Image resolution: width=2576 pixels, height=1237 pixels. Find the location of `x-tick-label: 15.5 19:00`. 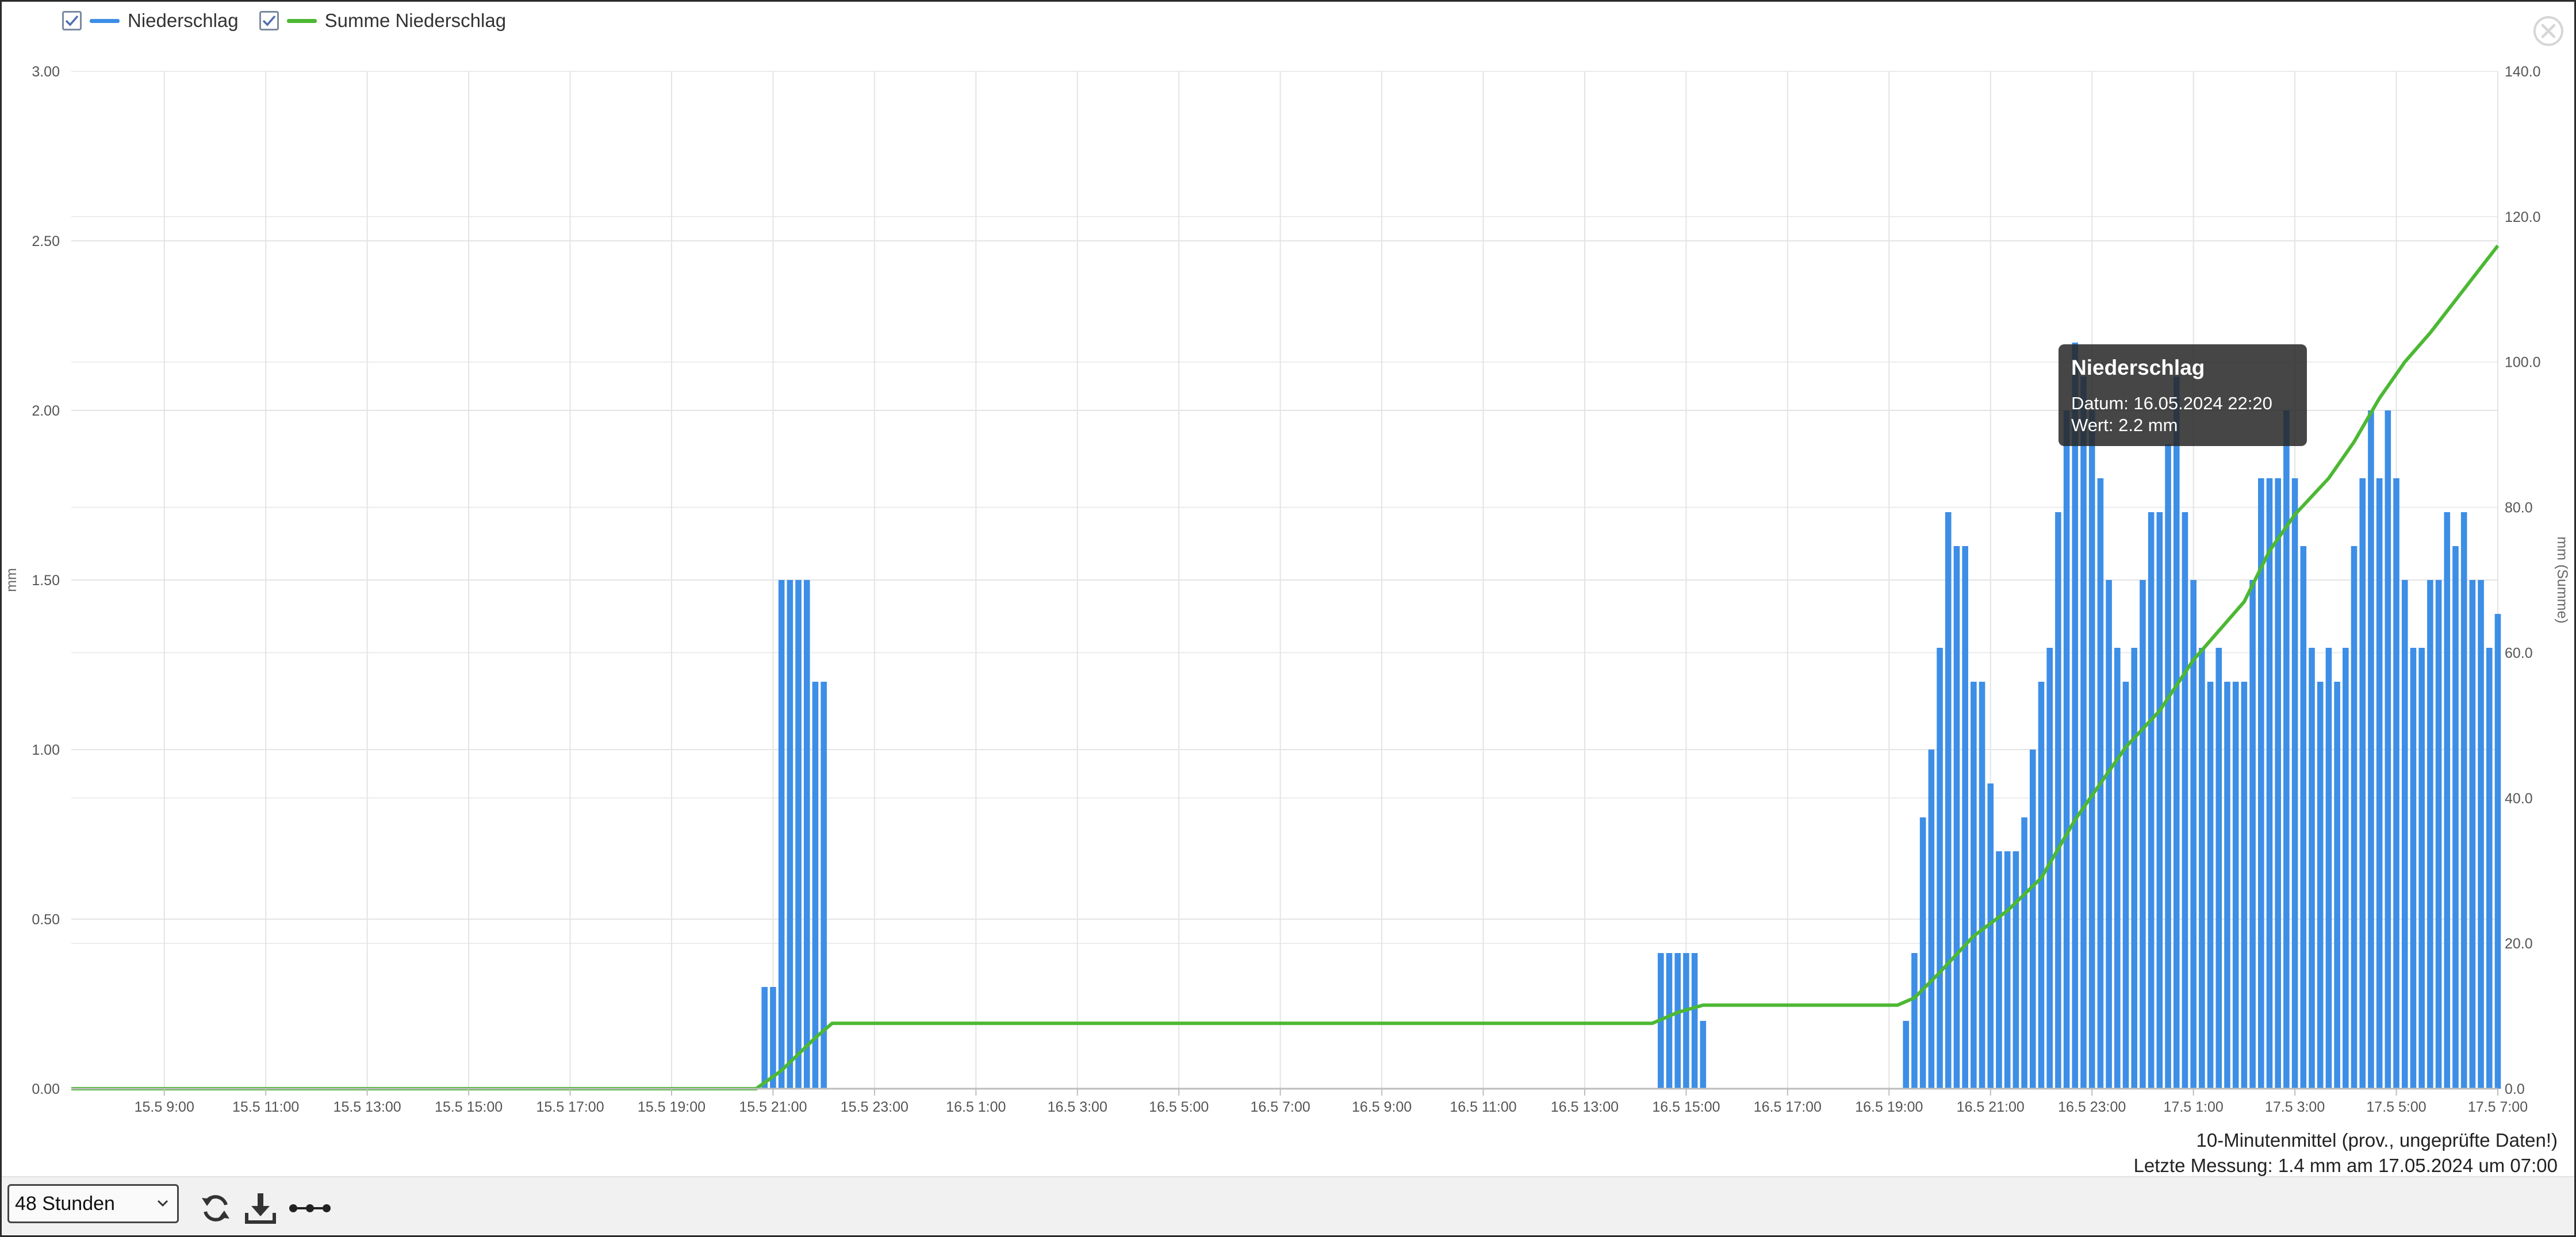

x-tick-label: 15.5 19:00 is located at coordinates (672, 1107).